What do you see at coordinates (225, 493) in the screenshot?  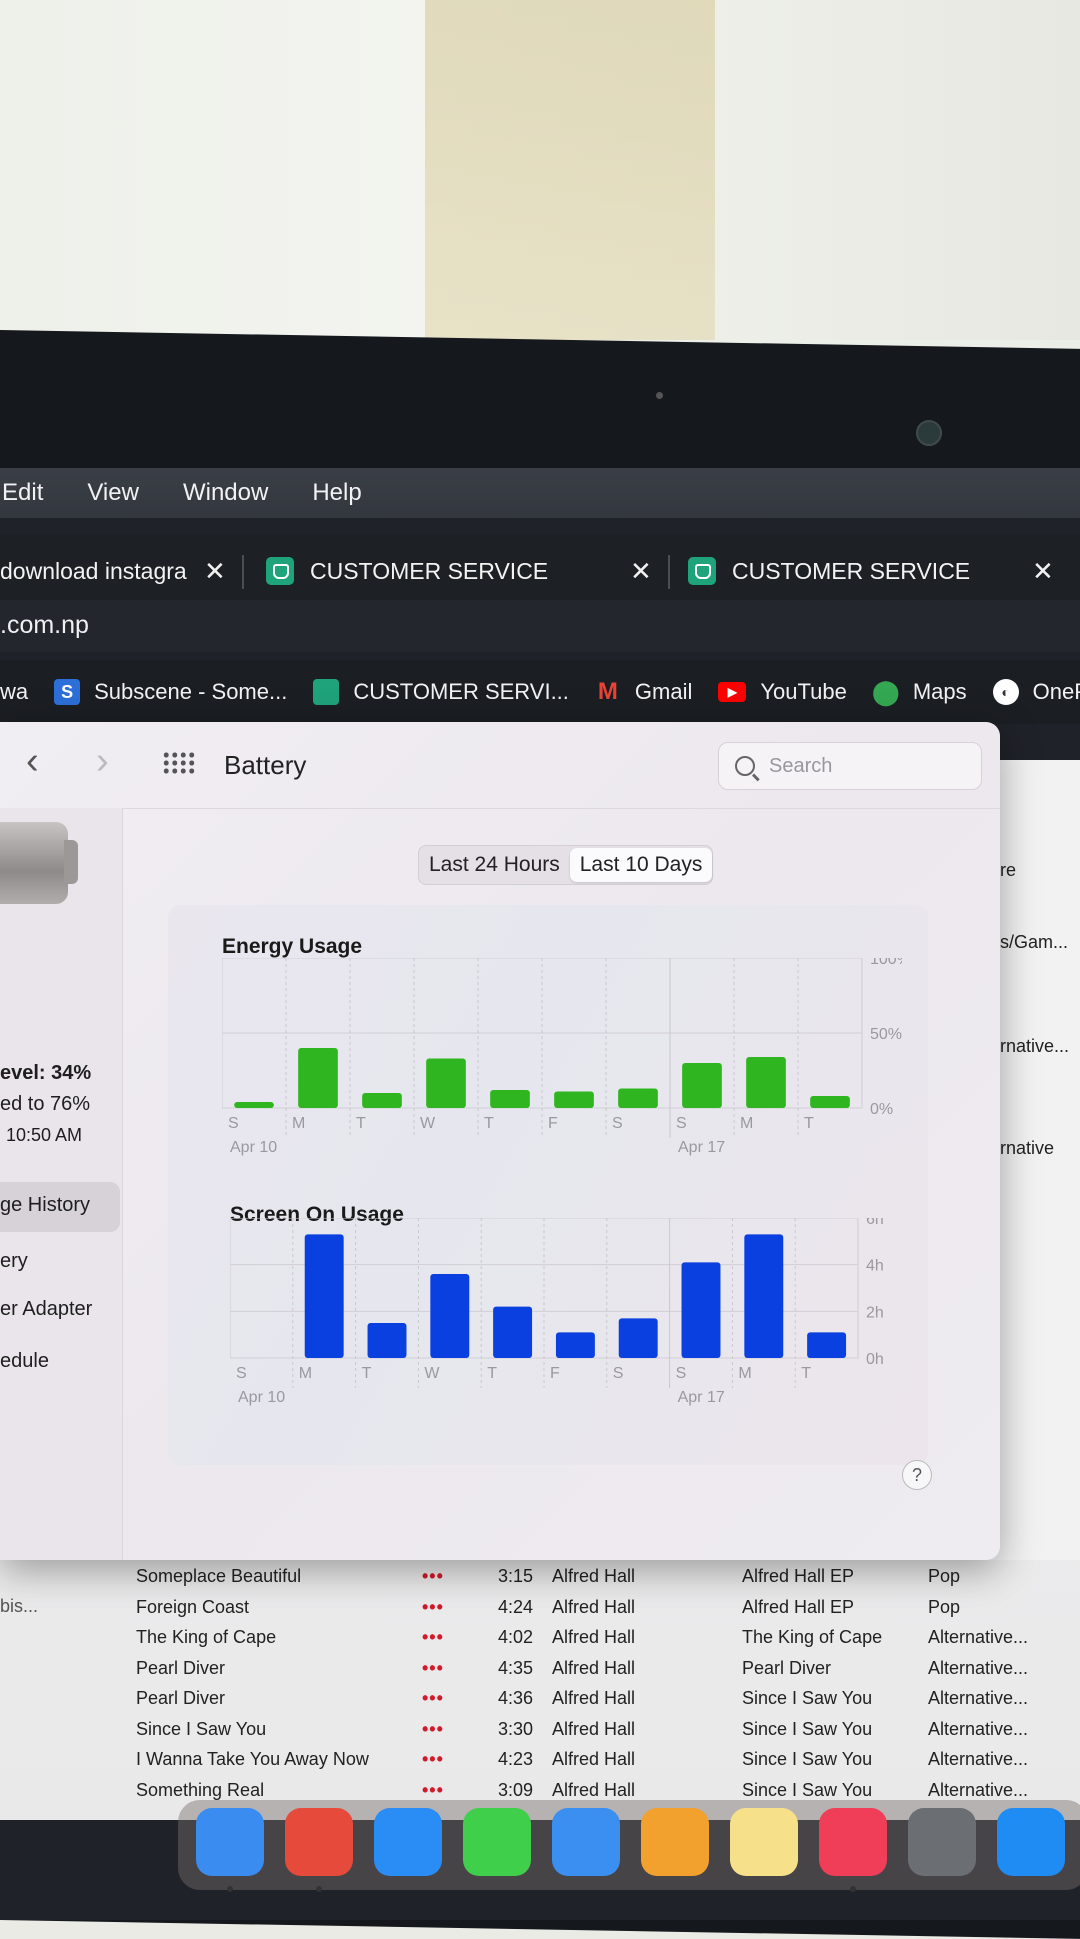 I see `menu-window: Window` at bounding box center [225, 493].